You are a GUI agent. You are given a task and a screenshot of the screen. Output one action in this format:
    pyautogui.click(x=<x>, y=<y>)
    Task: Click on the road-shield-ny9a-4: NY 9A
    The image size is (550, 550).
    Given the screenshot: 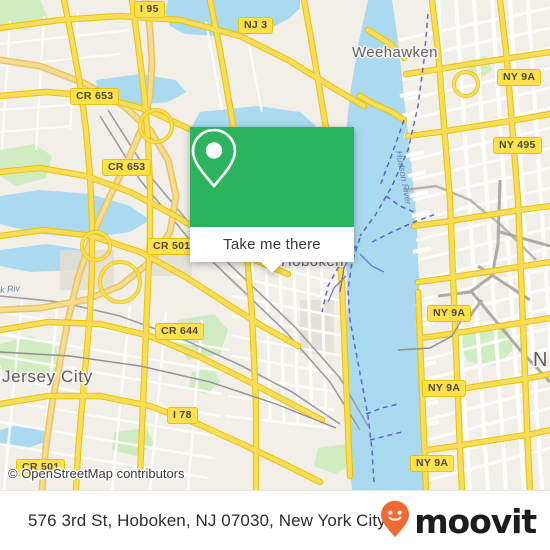 What is the action you would take?
    pyautogui.click(x=432, y=463)
    